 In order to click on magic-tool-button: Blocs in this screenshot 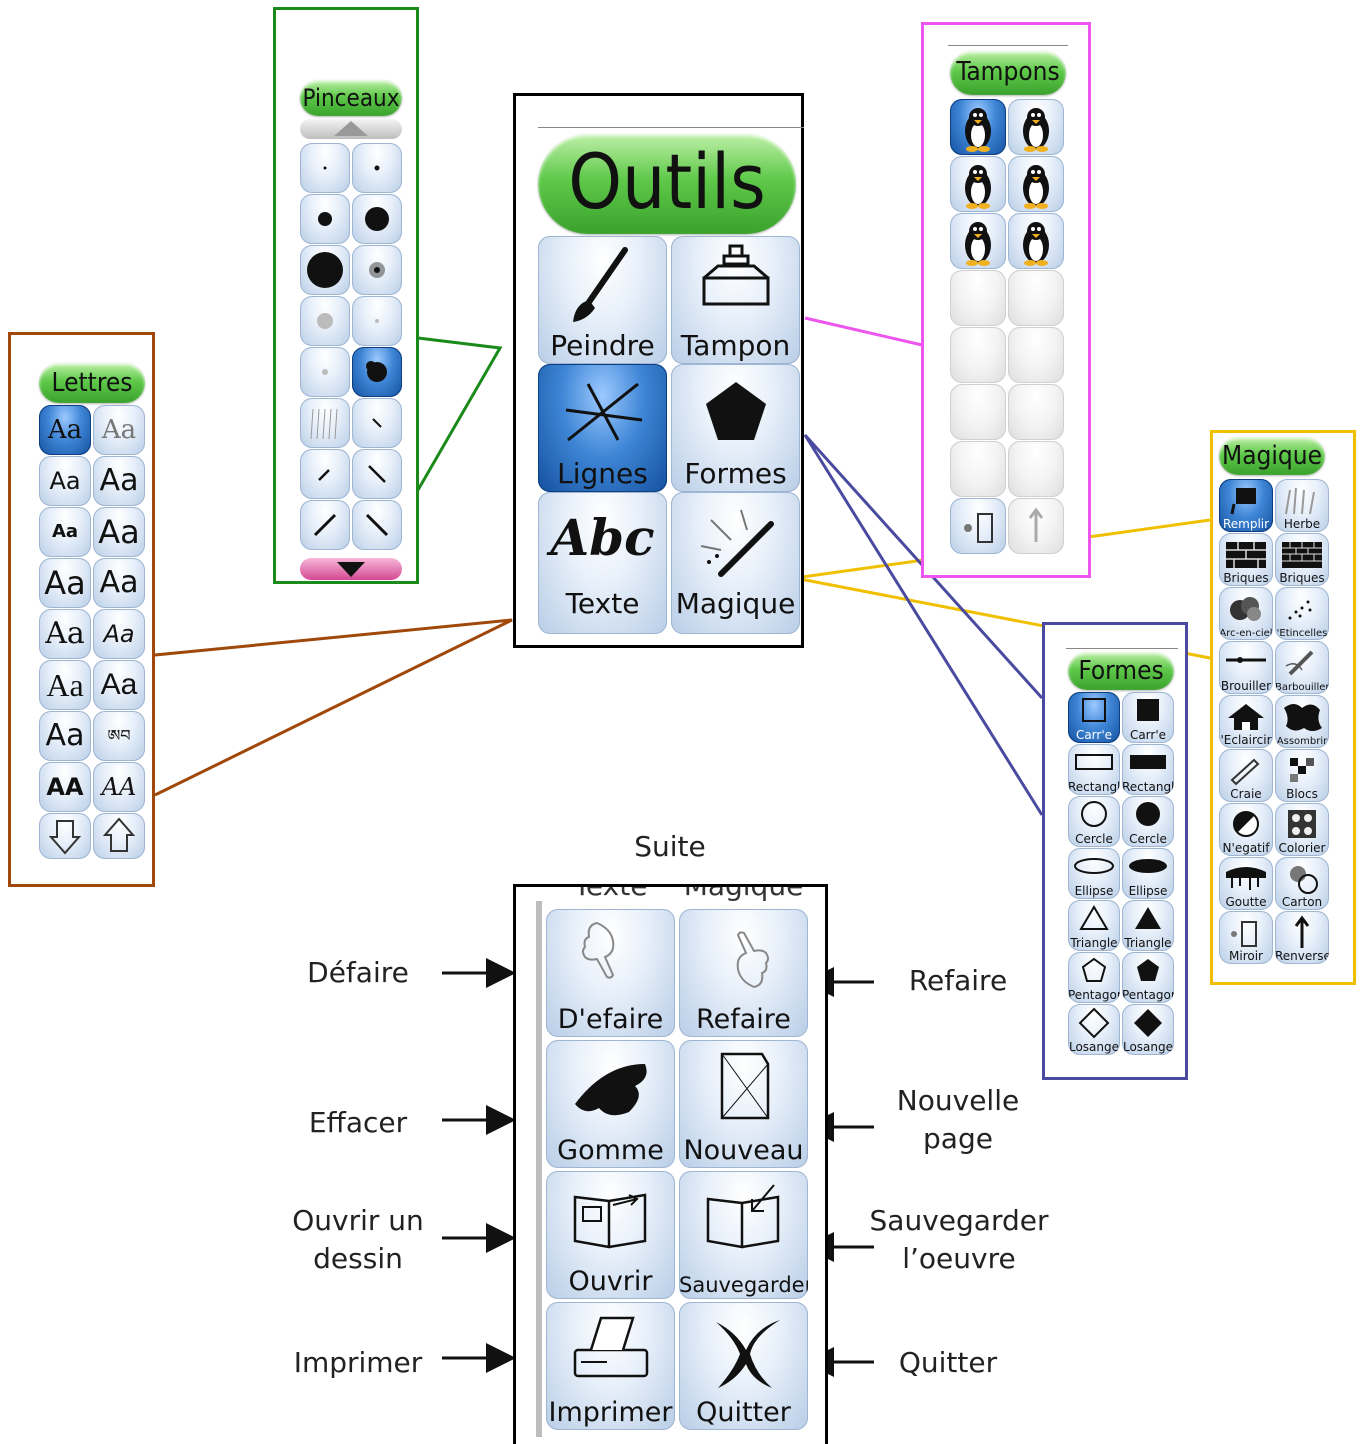, I will do `click(1302, 775)`.